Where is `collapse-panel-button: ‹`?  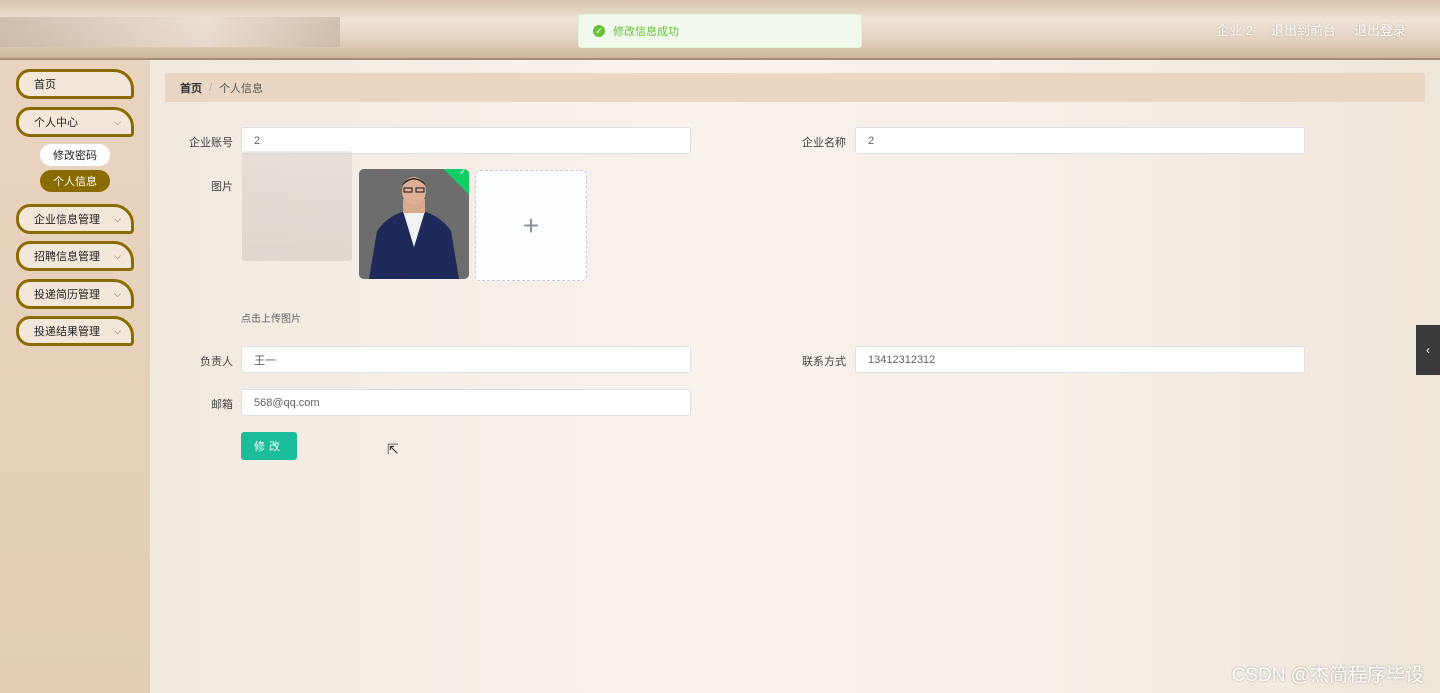
collapse-panel-button: ‹ is located at coordinates (1428, 350).